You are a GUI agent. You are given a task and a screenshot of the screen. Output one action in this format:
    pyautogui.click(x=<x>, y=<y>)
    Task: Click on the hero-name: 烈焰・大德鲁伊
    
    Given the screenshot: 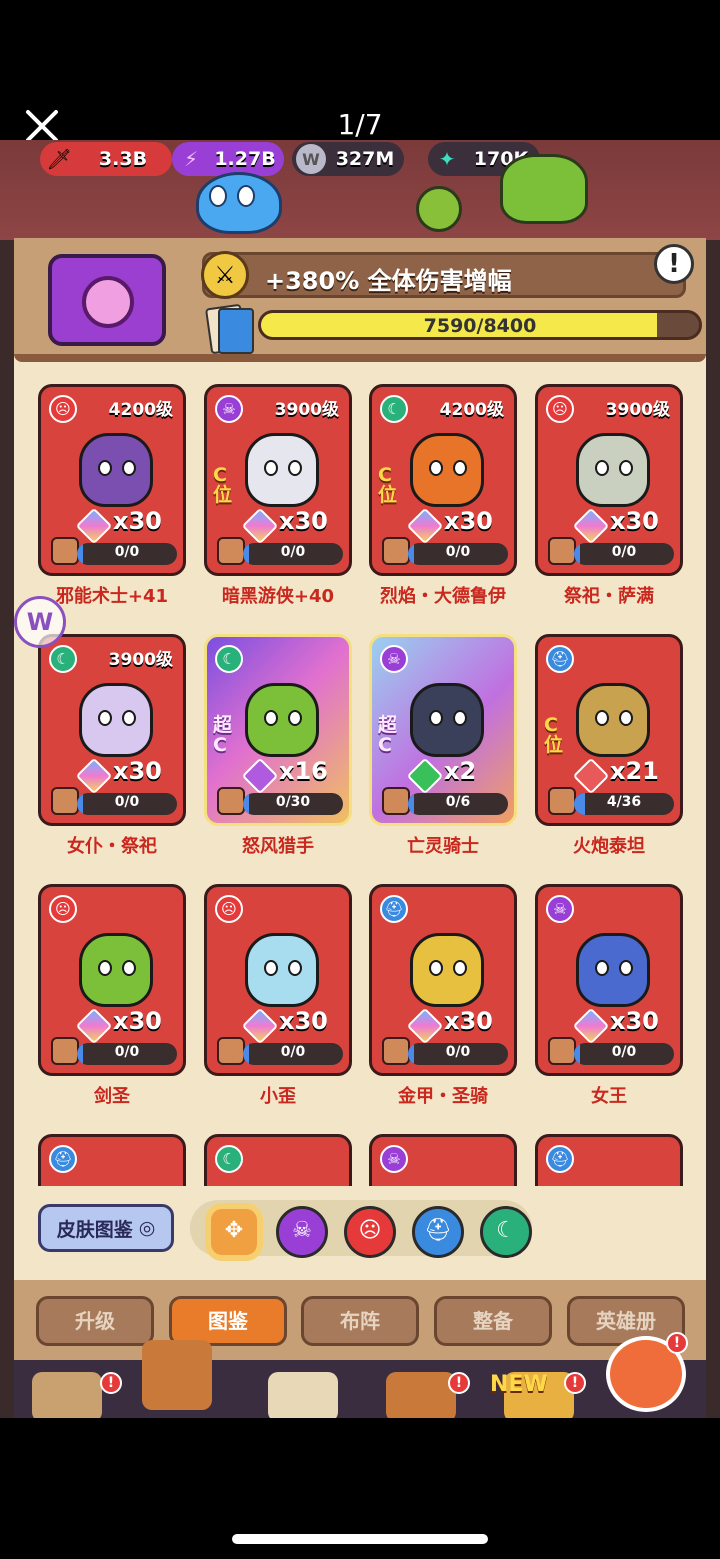 What is the action you would take?
    pyautogui.click(x=443, y=596)
    